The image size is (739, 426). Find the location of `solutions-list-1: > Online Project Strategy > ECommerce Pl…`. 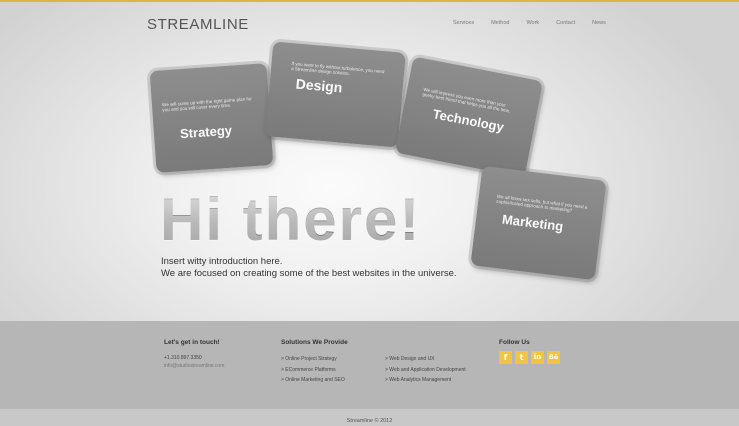

solutions-list-1: > Online Project Strategy > ECommerce Pl… is located at coordinates (313, 370).